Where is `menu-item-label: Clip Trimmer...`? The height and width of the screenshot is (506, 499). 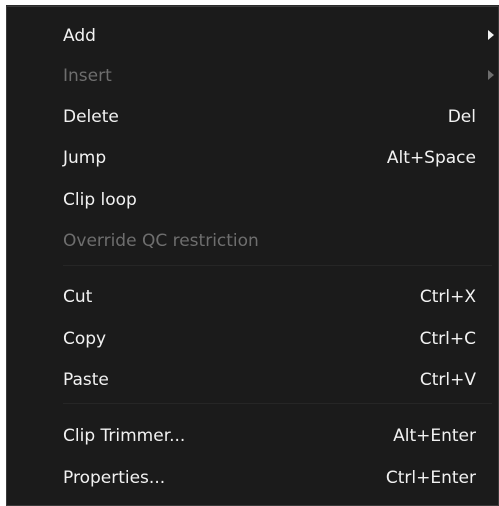 menu-item-label: Clip Trimmer... is located at coordinates (124, 436).